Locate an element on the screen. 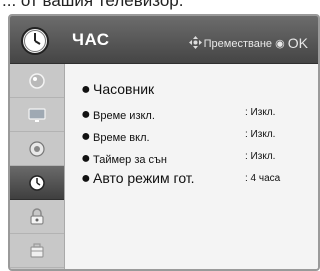  sidebar-item-audio is located at coordinates (37, 149).